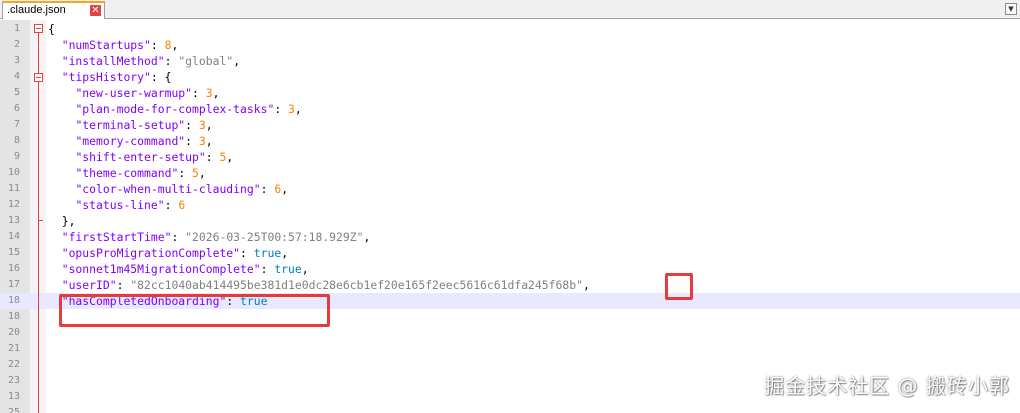  I want to click on code-text: "memory-command": 3,, so click(130, 141).